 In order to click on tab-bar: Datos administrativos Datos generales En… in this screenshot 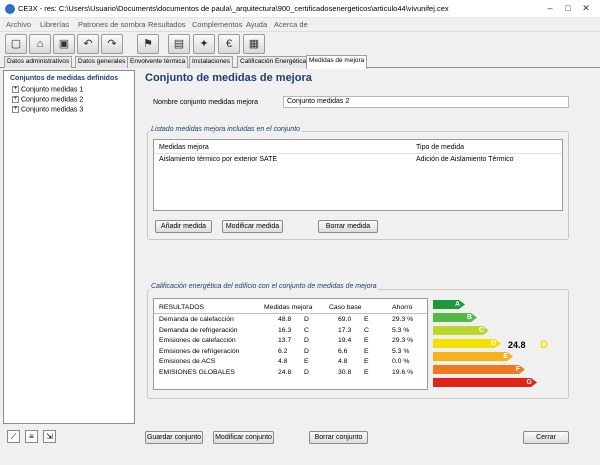, I will do `click(300, 62)`.